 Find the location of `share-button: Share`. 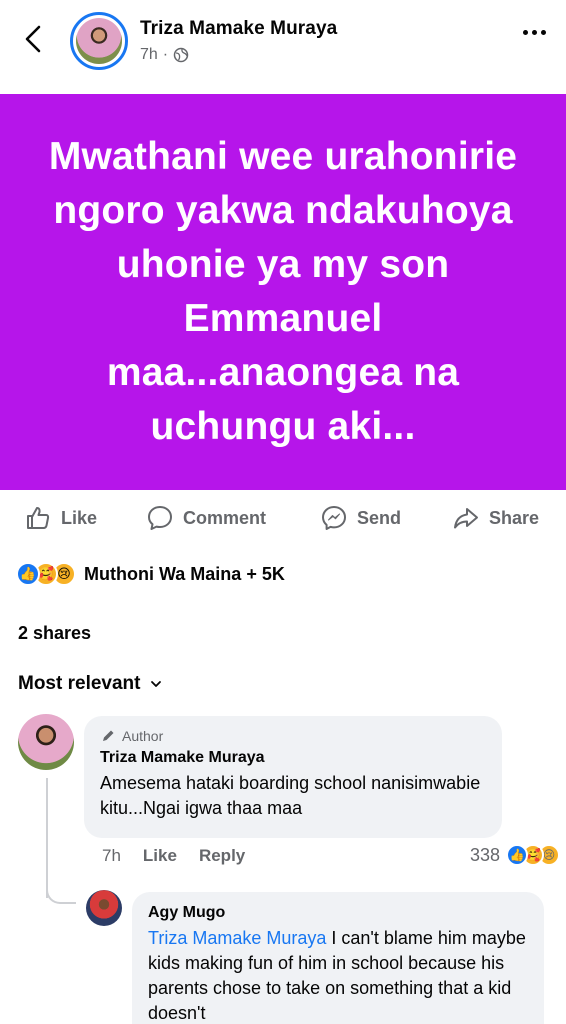

share-button: Share is located at coordinates (495, 518).